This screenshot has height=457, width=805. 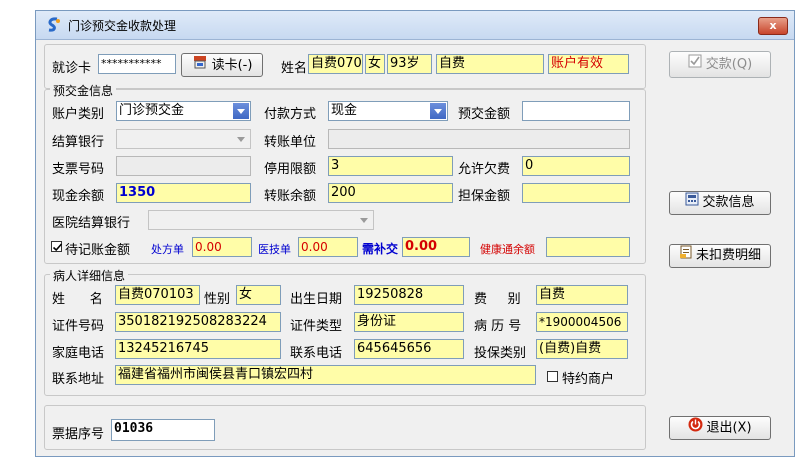 I want to click on prepay-group-title: 预交金信息, so click(x=83, y=90).